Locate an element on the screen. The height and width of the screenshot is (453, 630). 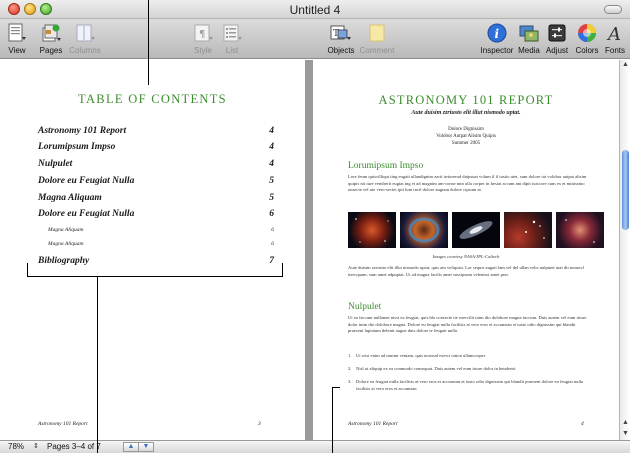
fonts-icon: A is located at coordinates (613, 33).